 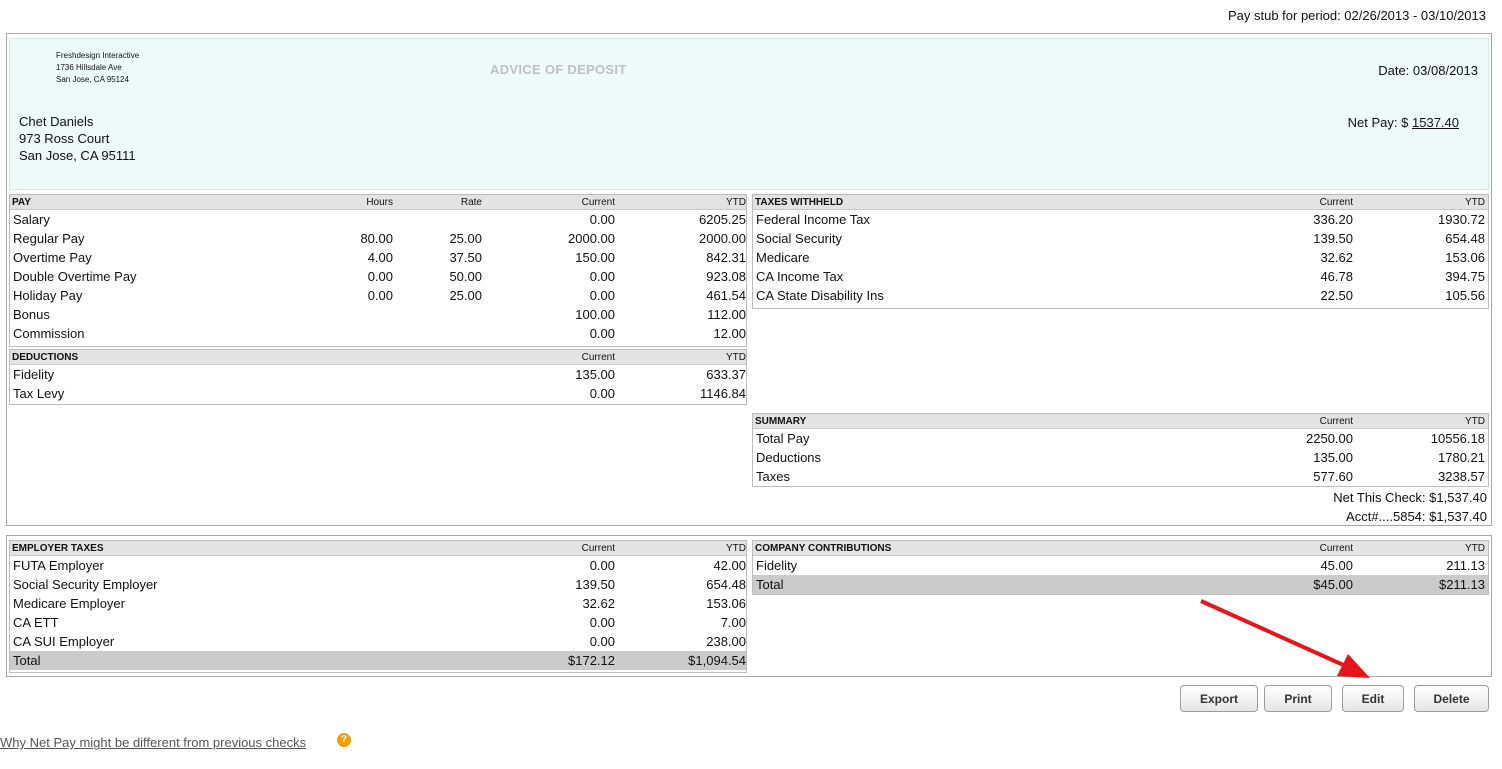 What do you see at coordinates (820, 295) in the screenshot?
I see `tax-row-cell: CA State Disability Ins` at bounding box center [820, 295].